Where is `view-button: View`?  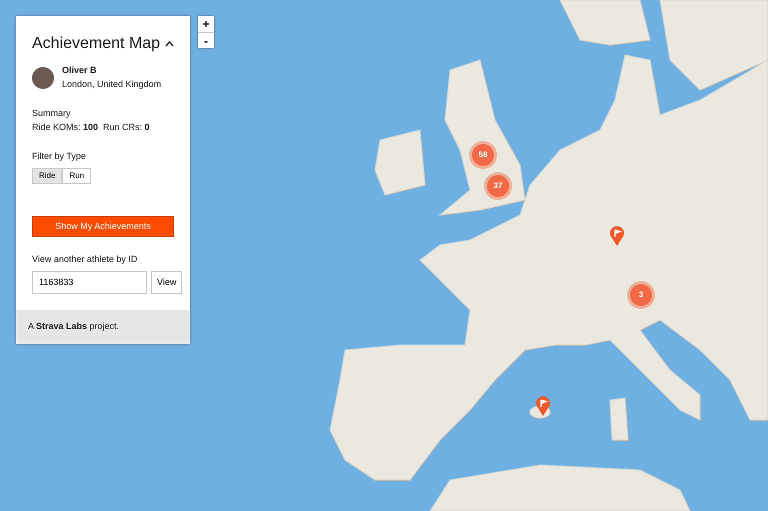 view-button: View is located at coordinates (166, 282).